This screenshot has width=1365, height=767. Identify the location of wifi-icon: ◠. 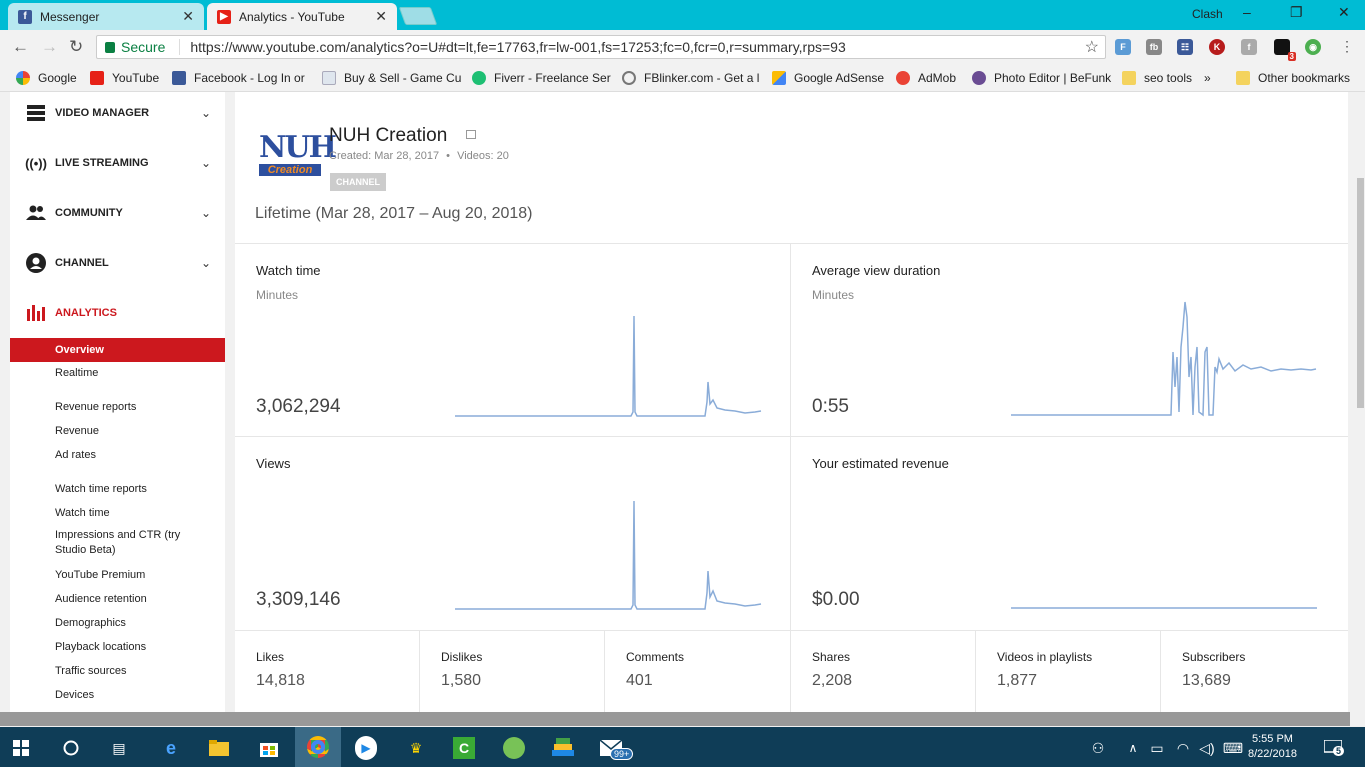
(1183, 748).